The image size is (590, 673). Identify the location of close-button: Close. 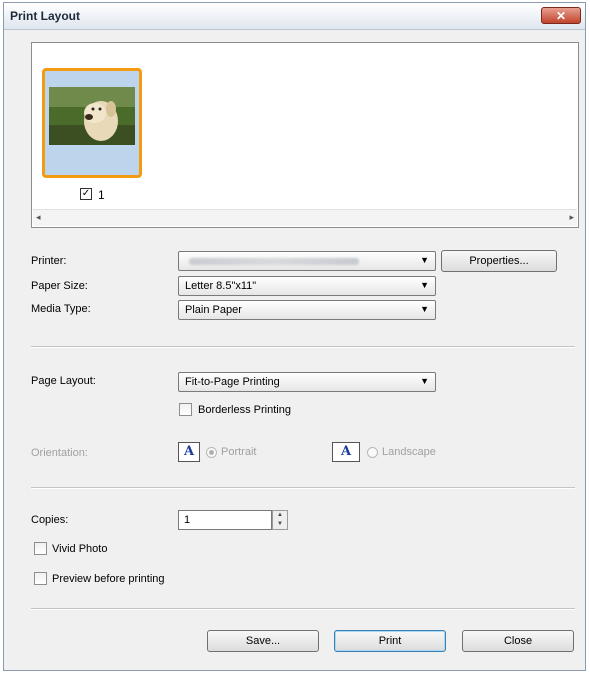
(518, 641).